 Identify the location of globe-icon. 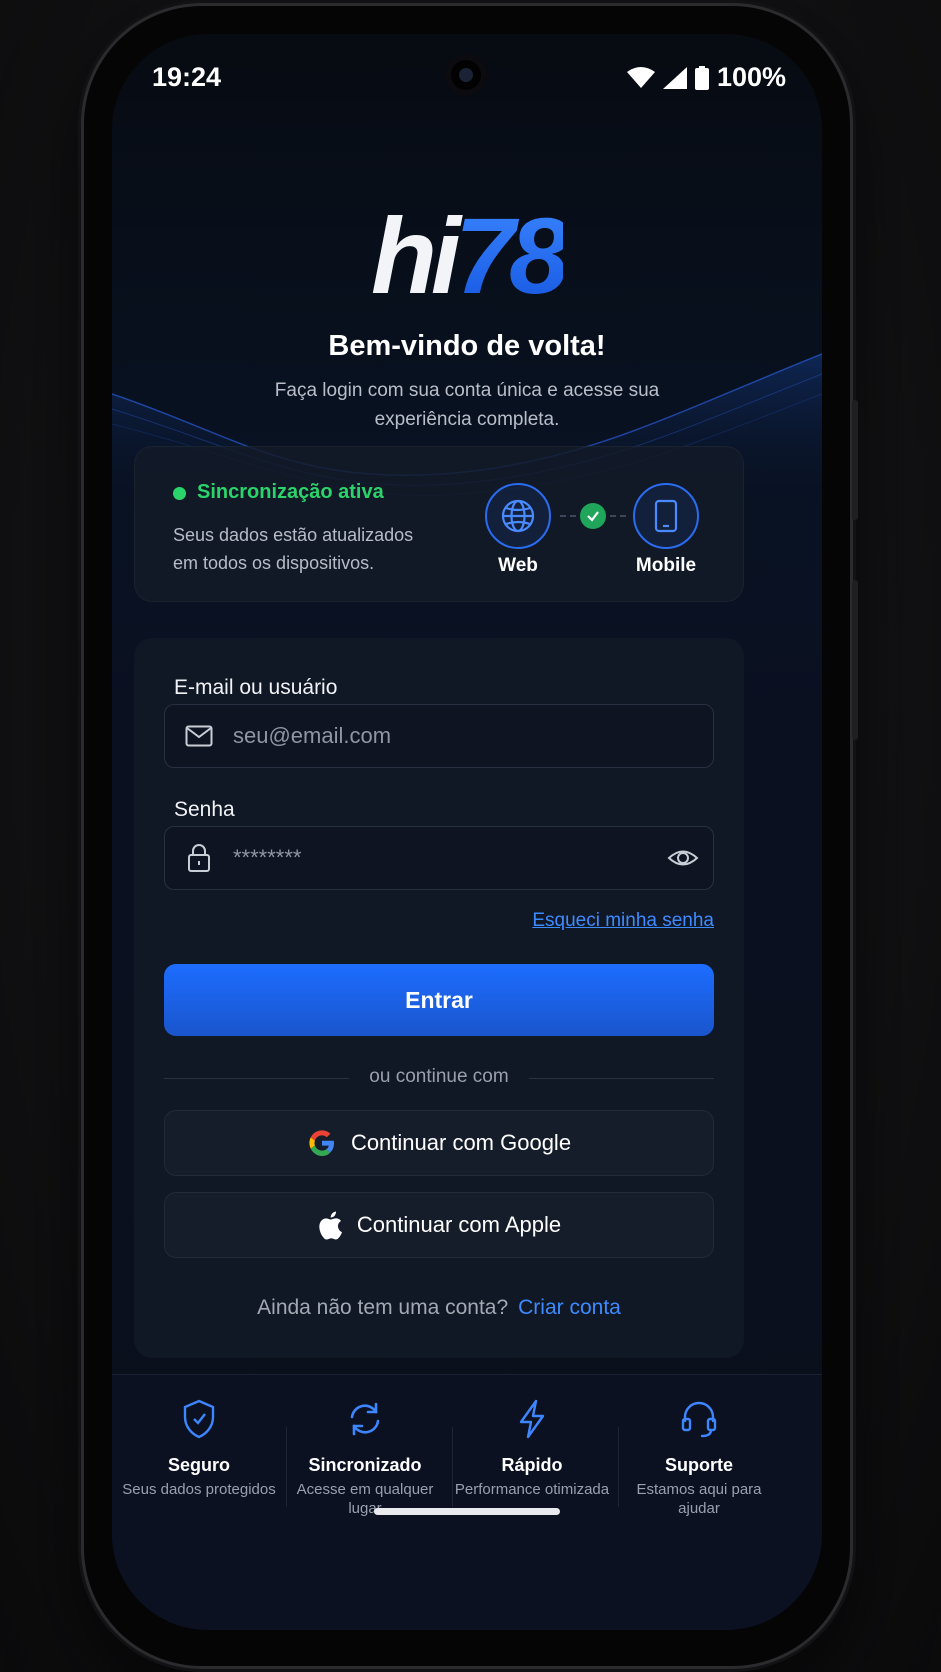
(518, 516).